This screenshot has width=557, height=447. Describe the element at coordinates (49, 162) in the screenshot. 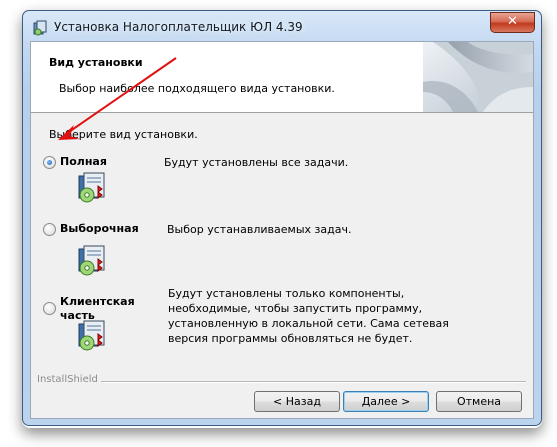

I see `radio-full` at that location.